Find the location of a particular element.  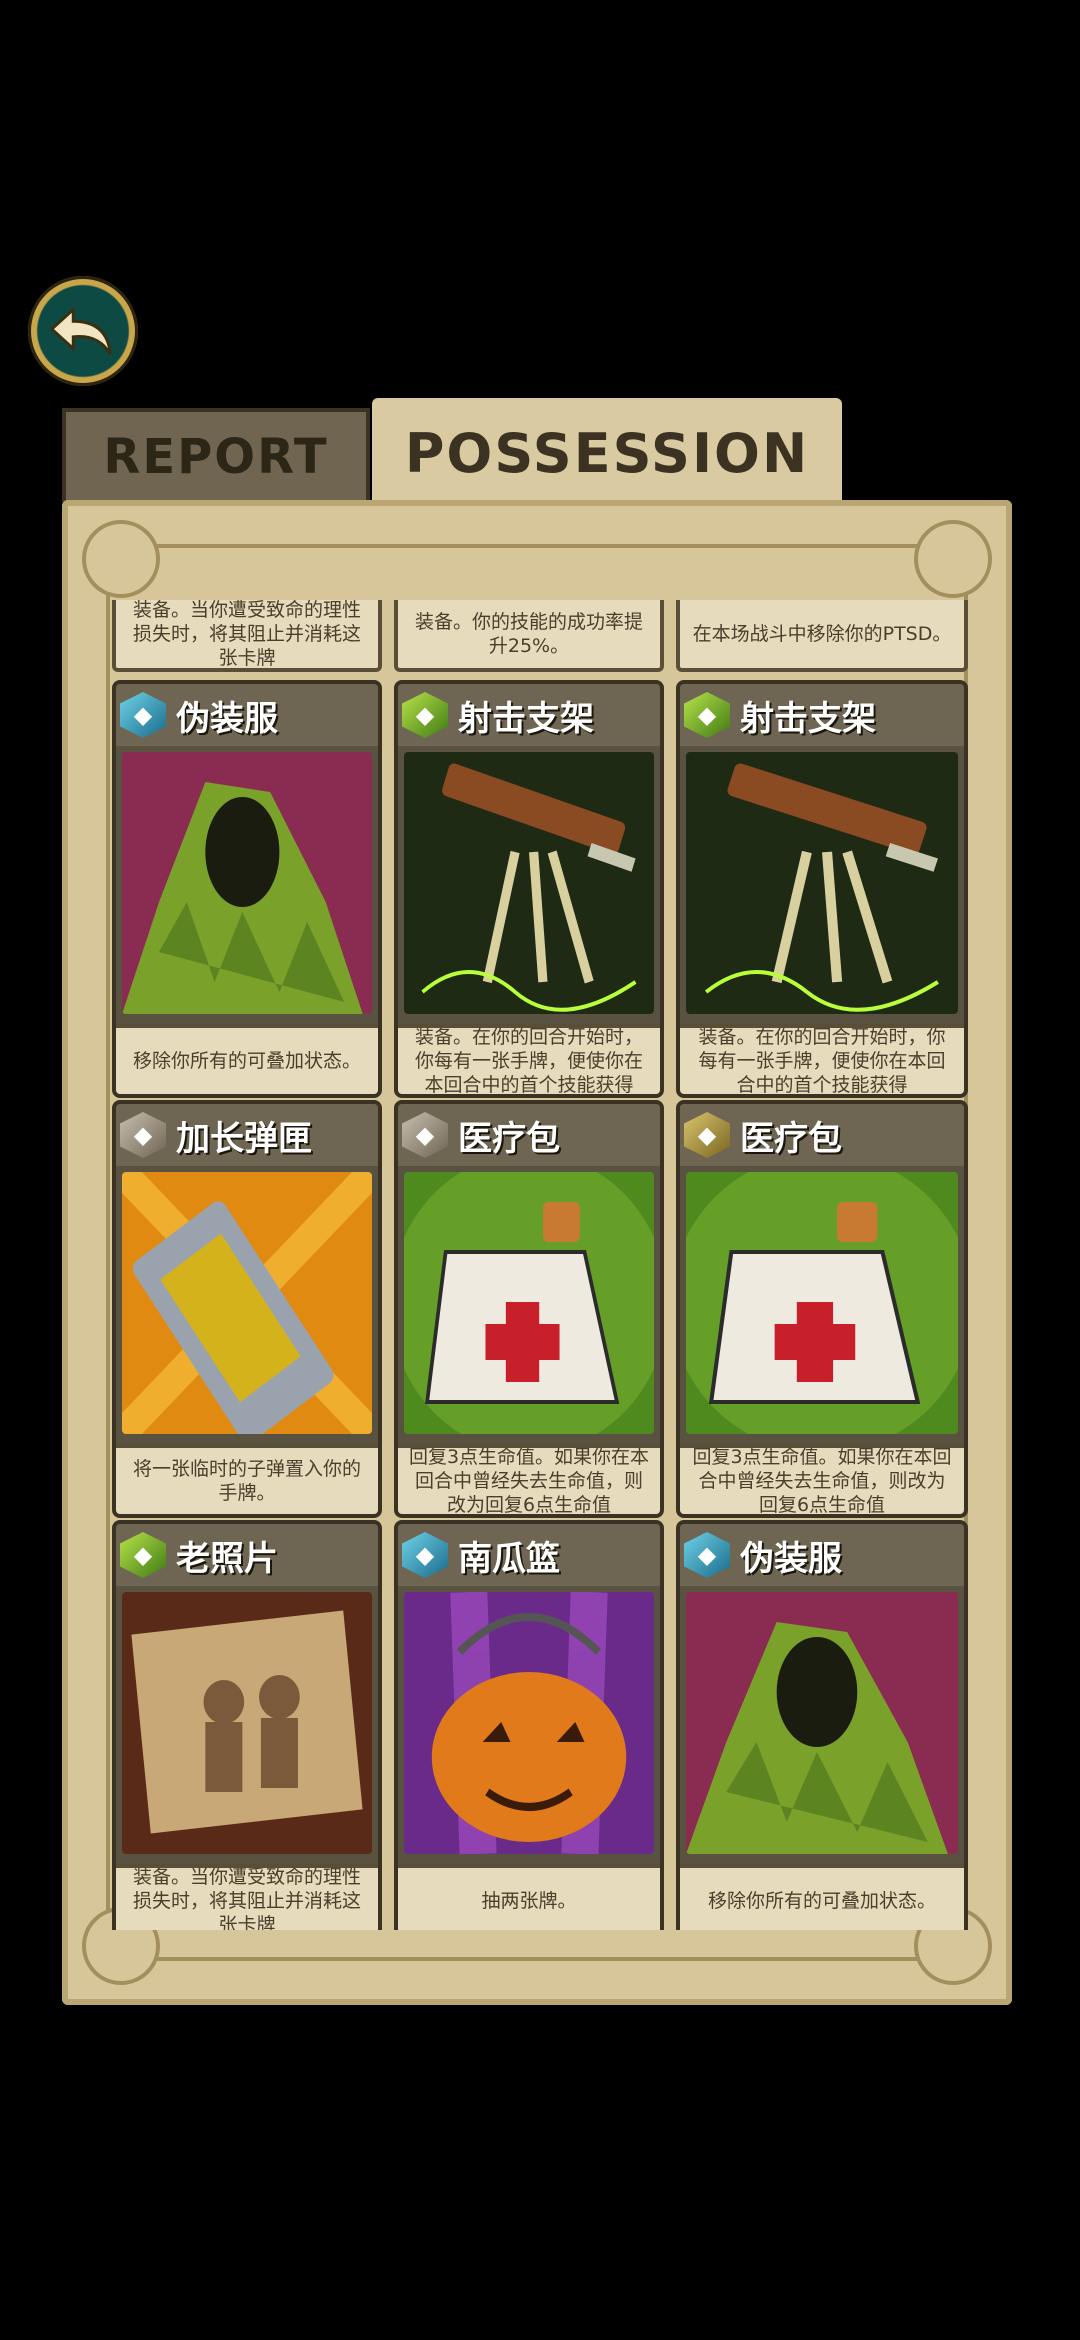

card-header: ◆ 老照片 is located at coordinates (247, 1555).